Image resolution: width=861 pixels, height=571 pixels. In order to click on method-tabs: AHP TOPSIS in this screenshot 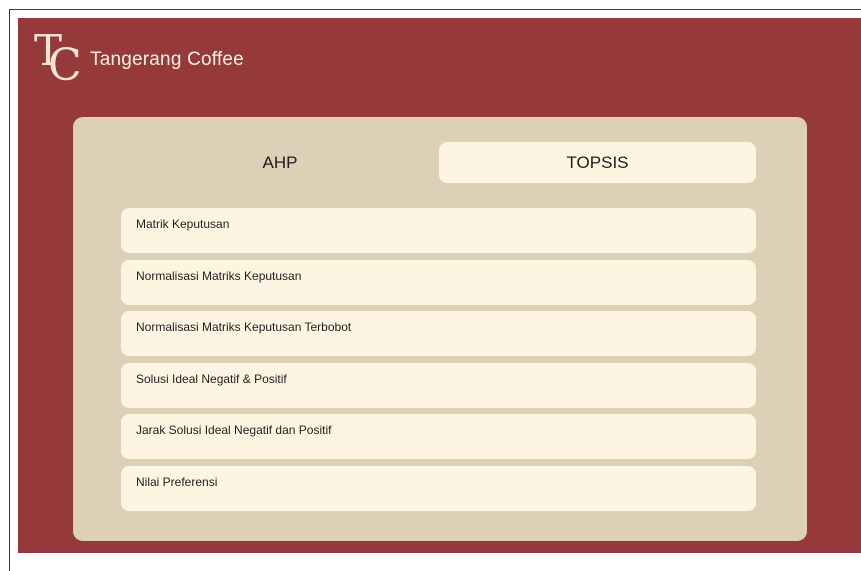, I will do `click(439, 162)`.